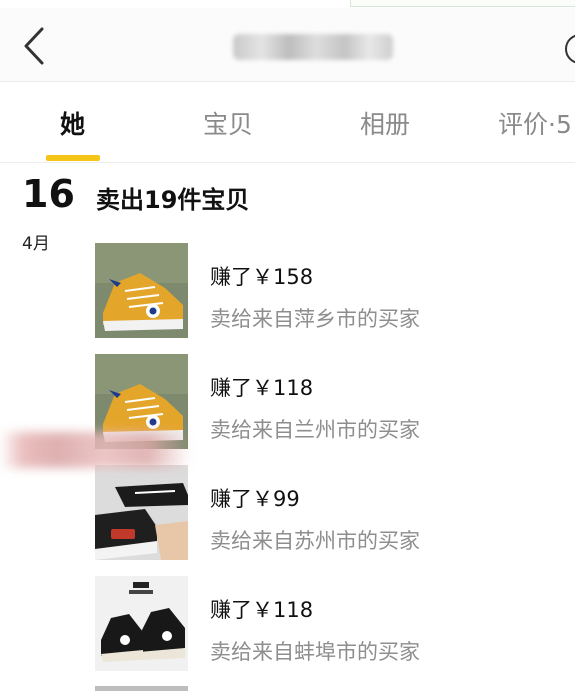 Image resolution: width=575 pixels, height=691 pixels. I want to click on status-strip, so click(287, 4).